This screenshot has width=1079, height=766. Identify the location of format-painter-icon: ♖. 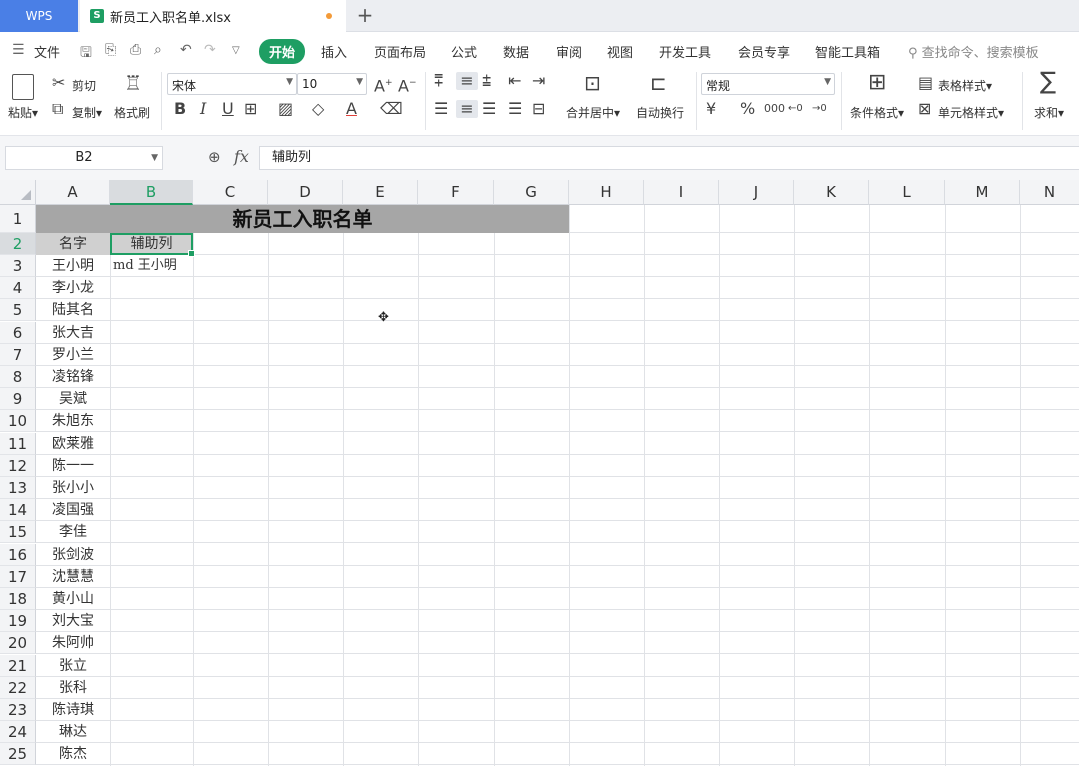
(133, 83).